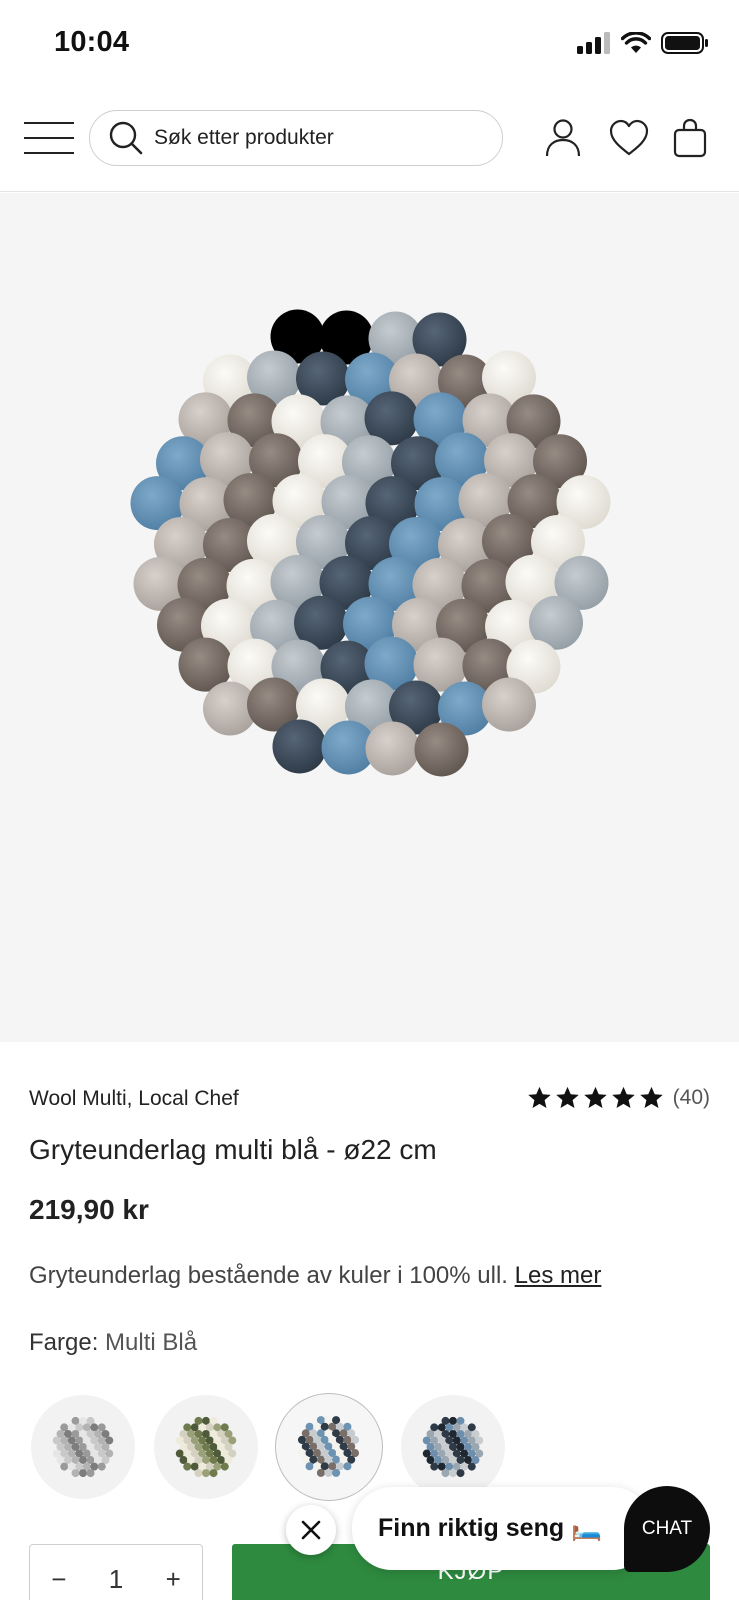 The image size is (739, 1600). I want to click on cart-bag-icon, so click(690, 138).